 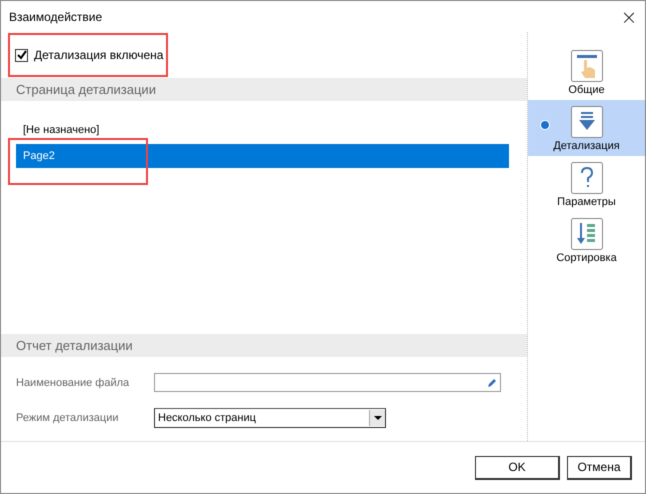 I want to click on sort-icon, so click(x=586, y=234).